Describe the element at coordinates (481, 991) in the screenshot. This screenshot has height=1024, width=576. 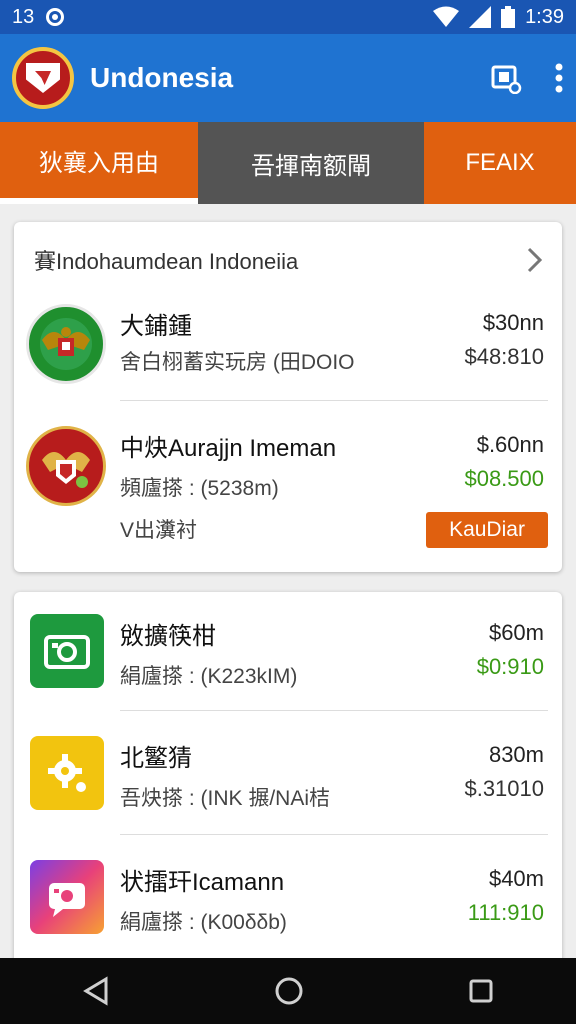
I see `recents-icon` at that location.